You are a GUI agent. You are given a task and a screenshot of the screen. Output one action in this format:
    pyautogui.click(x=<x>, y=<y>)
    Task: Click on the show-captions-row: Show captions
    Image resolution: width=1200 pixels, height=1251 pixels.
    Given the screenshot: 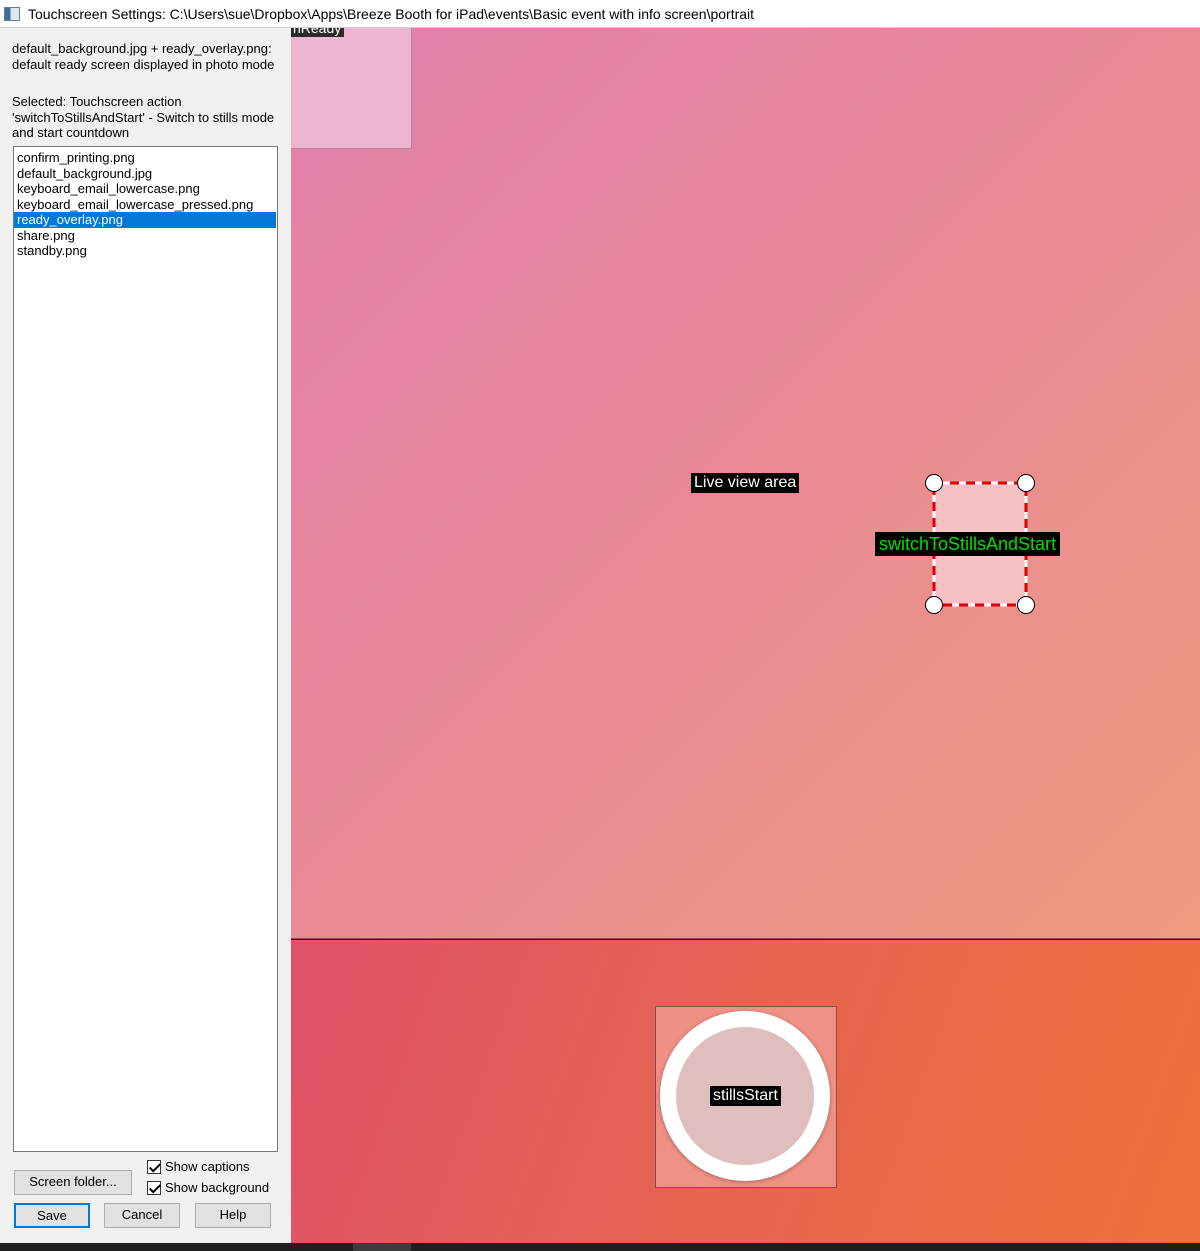 What is the action you would take?
    pyautogui.click(x=198, y=1166)
    